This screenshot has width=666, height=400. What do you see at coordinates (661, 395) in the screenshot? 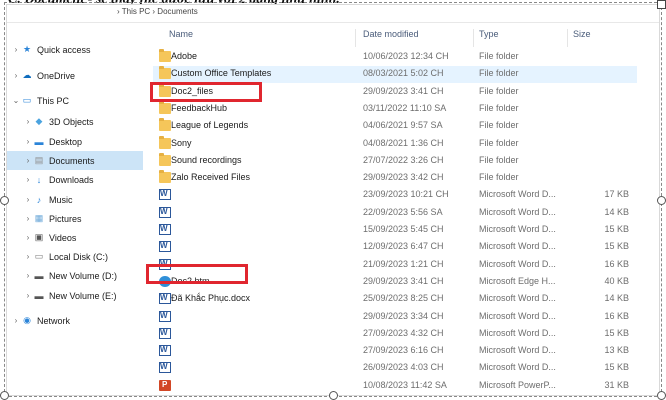
I see `resize-handle-bottom-right` at bounding box center [661, 395].